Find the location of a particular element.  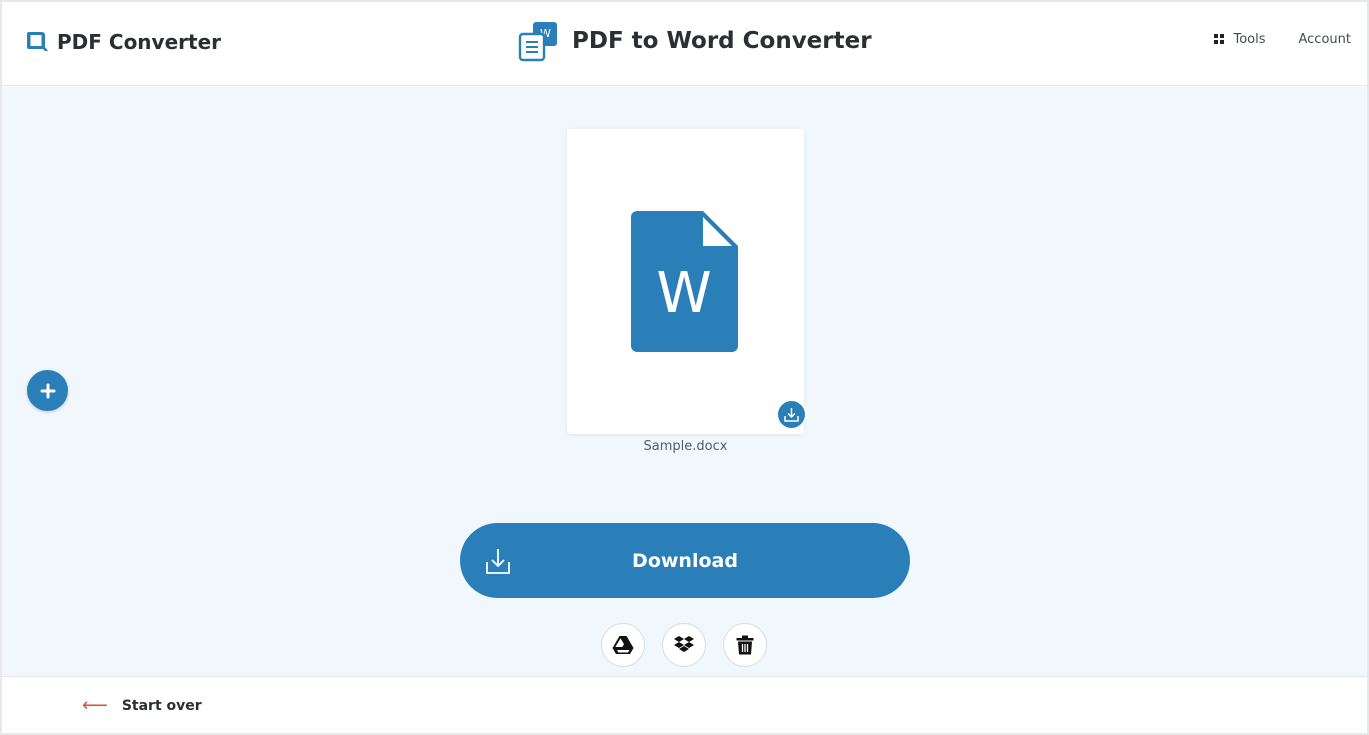

save-to-google-drive-button is located at coordinates (623, 645).